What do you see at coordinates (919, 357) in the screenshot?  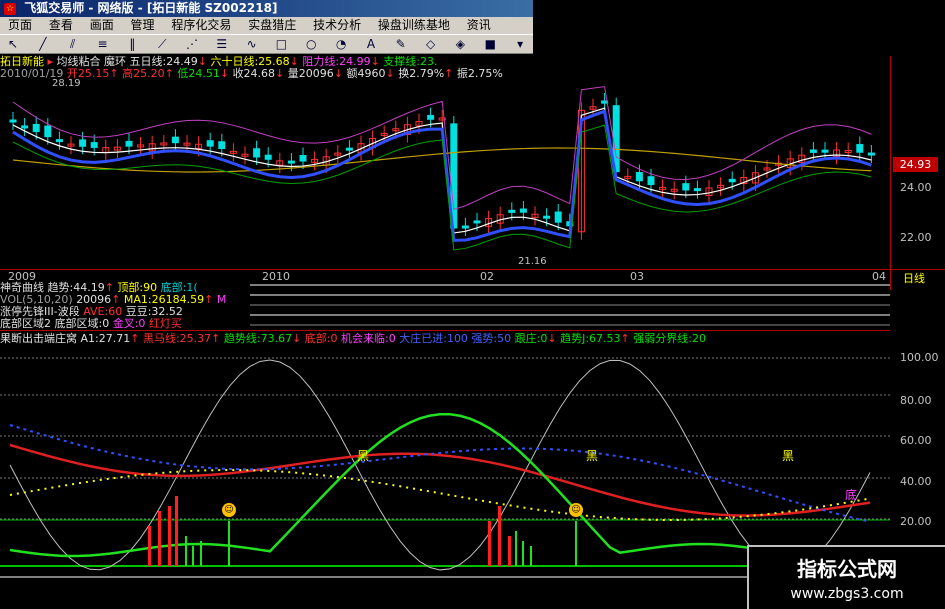 I see `osc-tick-100: 100.00` at bounding box center [919, 357].